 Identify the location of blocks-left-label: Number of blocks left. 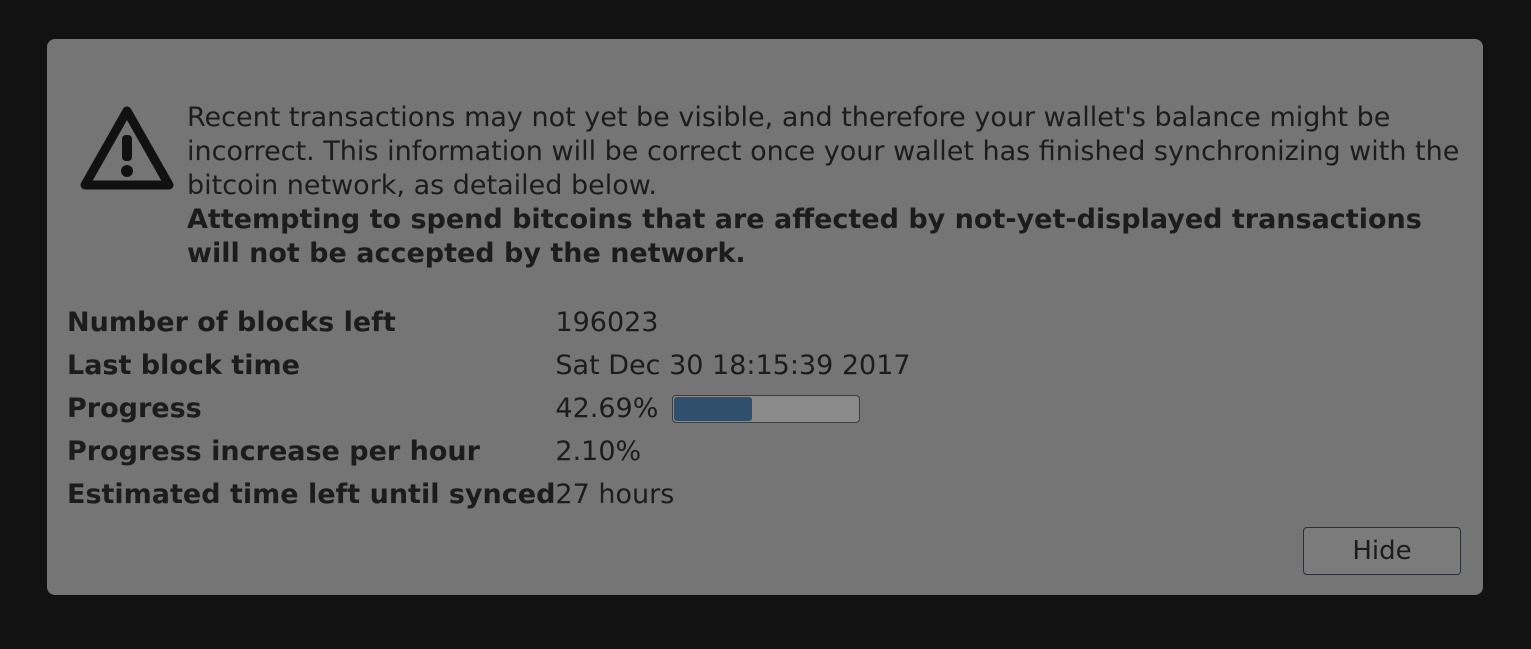
(231, 322).